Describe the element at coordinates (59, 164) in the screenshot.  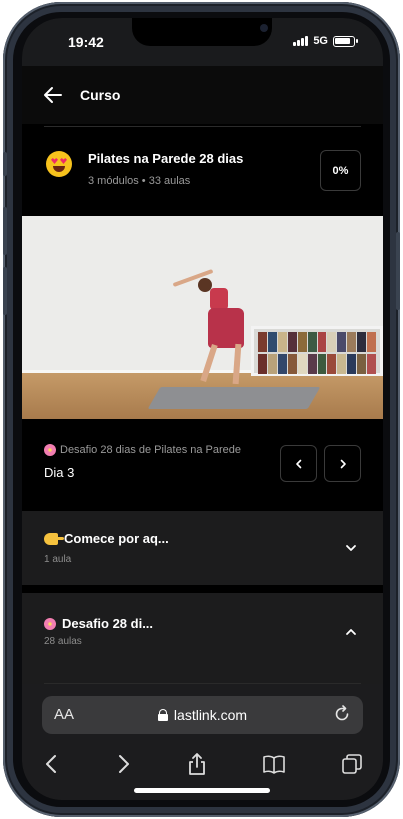
I see `heart-eyes-emoji-icon` at that location.